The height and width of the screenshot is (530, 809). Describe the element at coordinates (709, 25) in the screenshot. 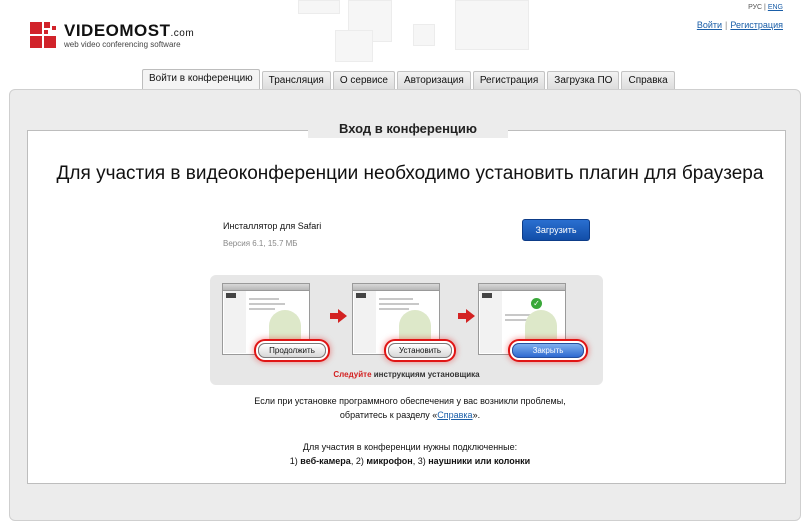

I see `login-link: Войти` at that location.